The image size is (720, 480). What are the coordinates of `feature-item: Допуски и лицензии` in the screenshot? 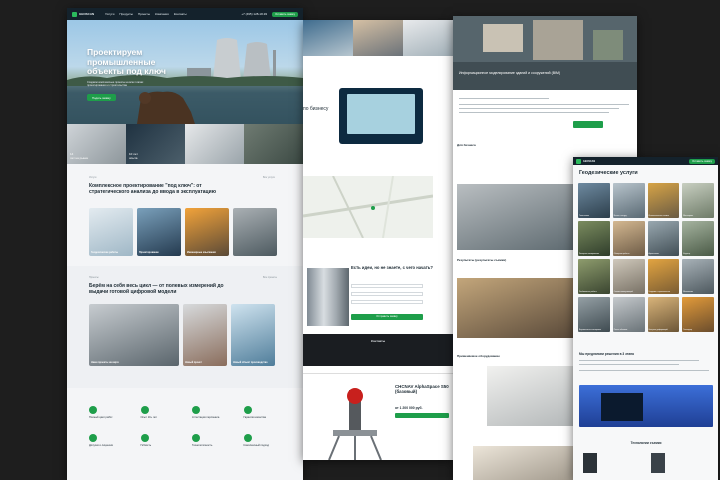 It's located at (112, 445).